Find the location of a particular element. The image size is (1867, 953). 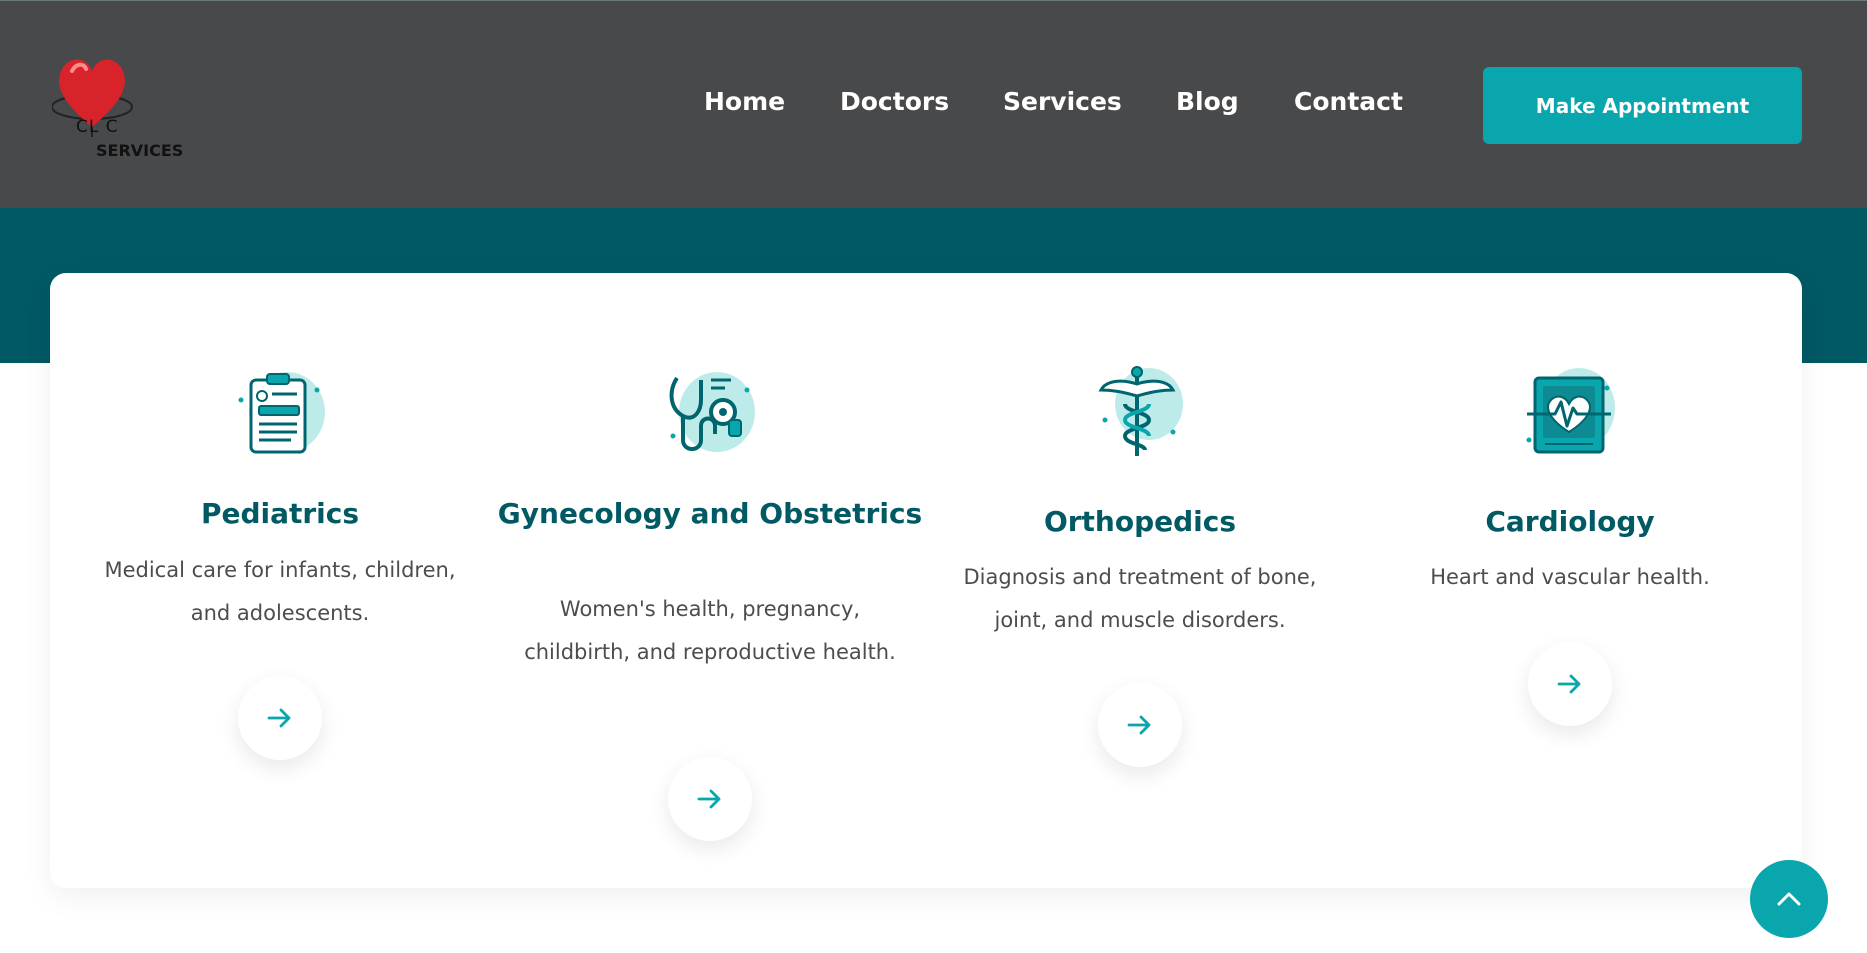

service-title: Cardiology is located at coordinates (1570, 521).